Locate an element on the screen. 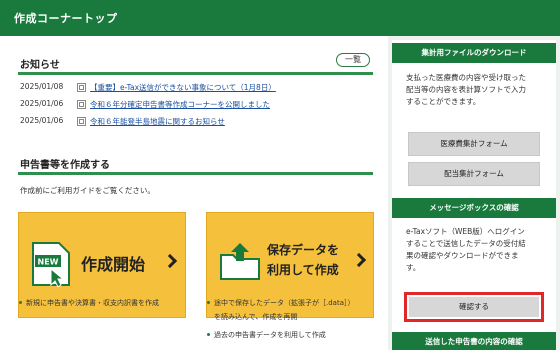 The image size is (560, 350). create-start-label: 作成開始 is located at coordinates (113, 264).